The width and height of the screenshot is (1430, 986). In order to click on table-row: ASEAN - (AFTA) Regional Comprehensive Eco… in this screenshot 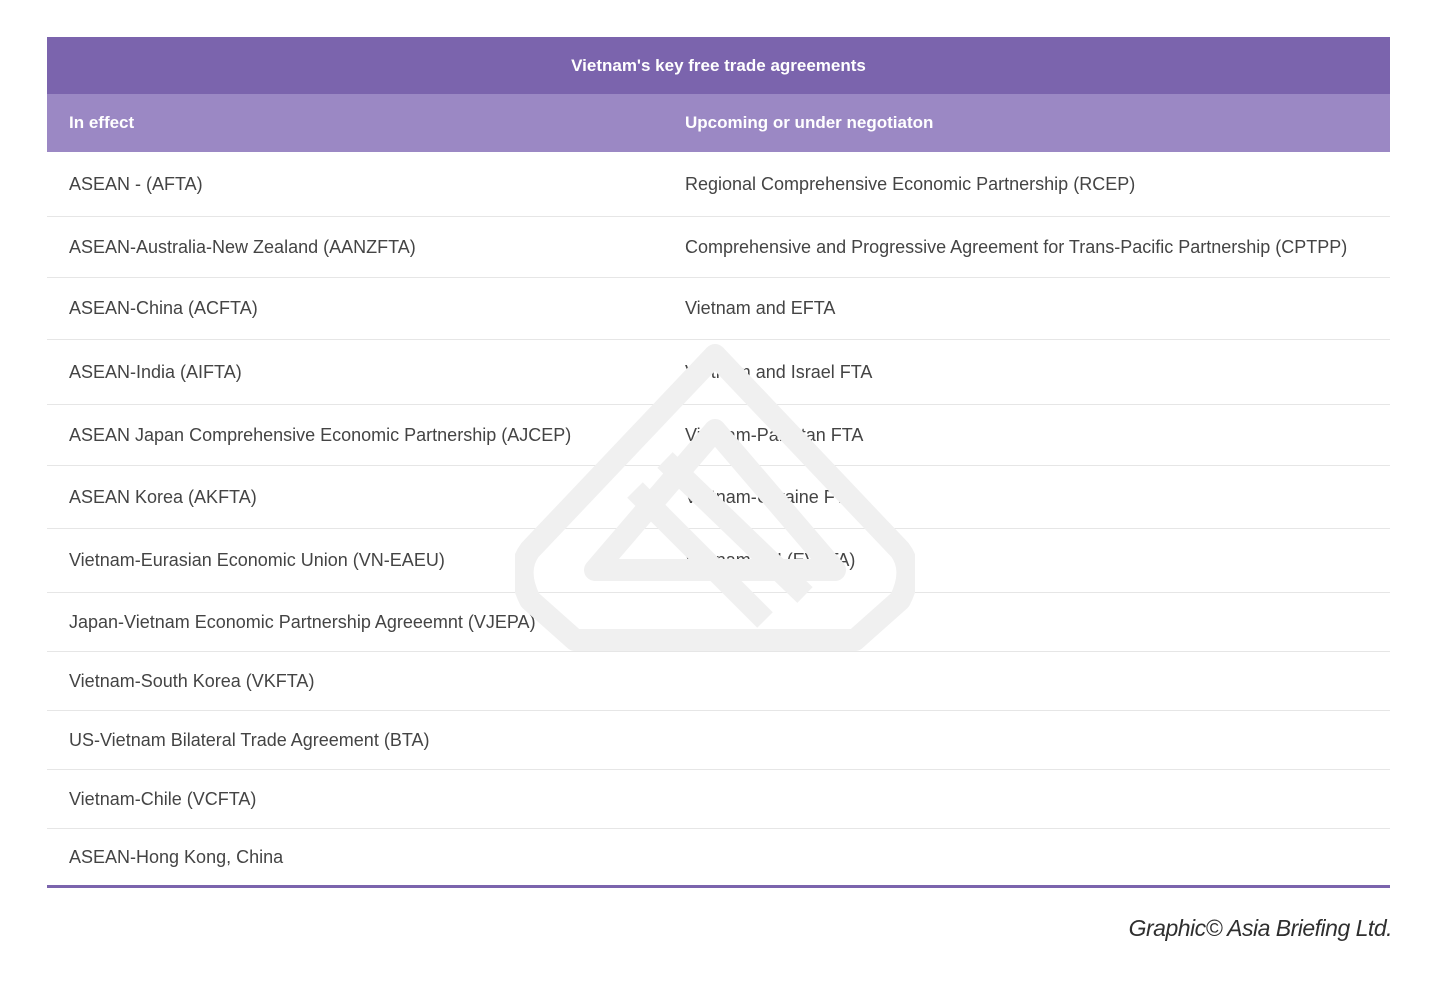, I will do `click(718, 184)`.